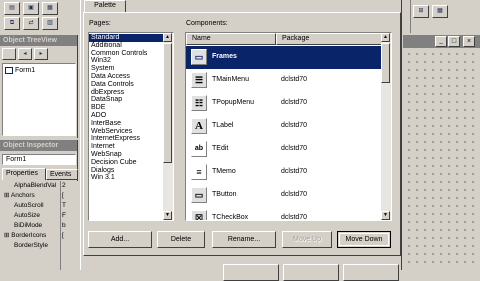 This screenshot has height=281, width=480. Describe the element at coordinates (126, 38) in the screenshot. I see `page-item: Standard` at that location.